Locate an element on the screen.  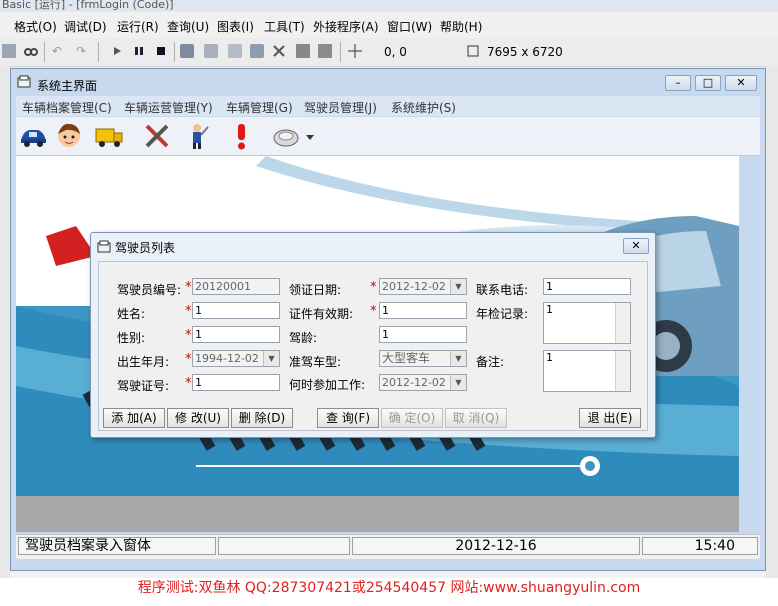
issue-date-picker: 2012-12-02 ▼ is located at coordinates (423, 286).